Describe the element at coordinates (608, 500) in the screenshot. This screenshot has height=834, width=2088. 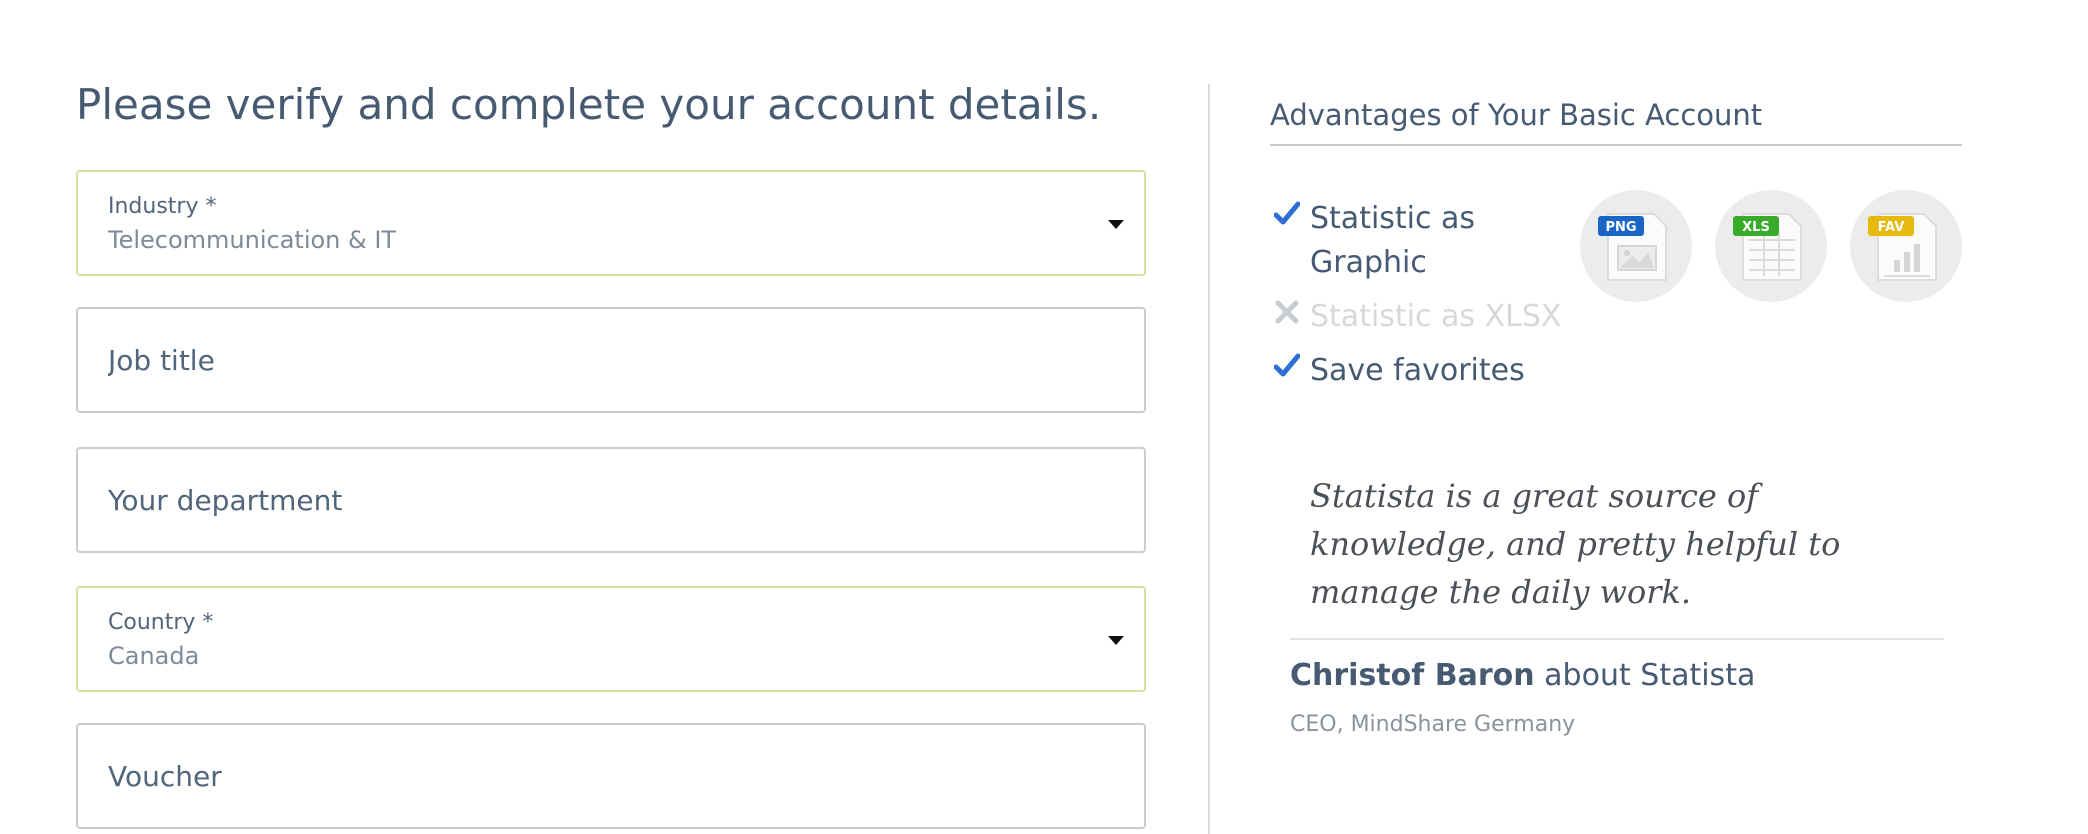
I see `department-input` at that location.